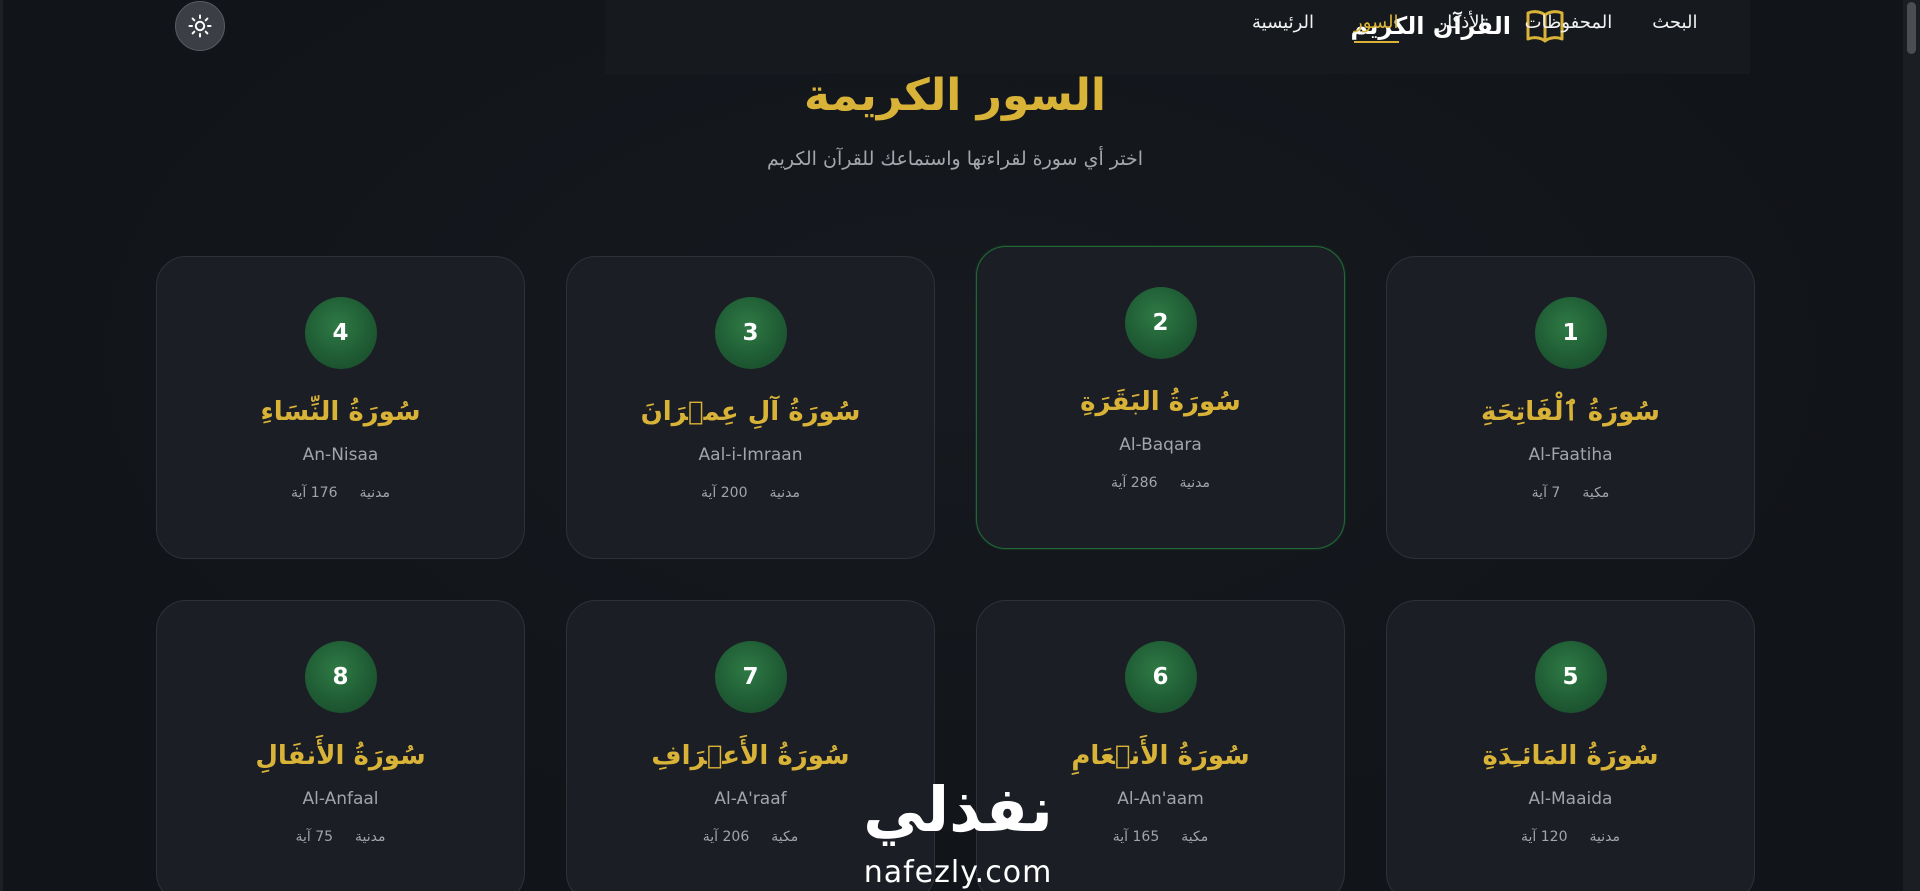  Describe the element at coordinates (340, 333) in the screenshot. I see `surah-number-badge: 4` at that location.